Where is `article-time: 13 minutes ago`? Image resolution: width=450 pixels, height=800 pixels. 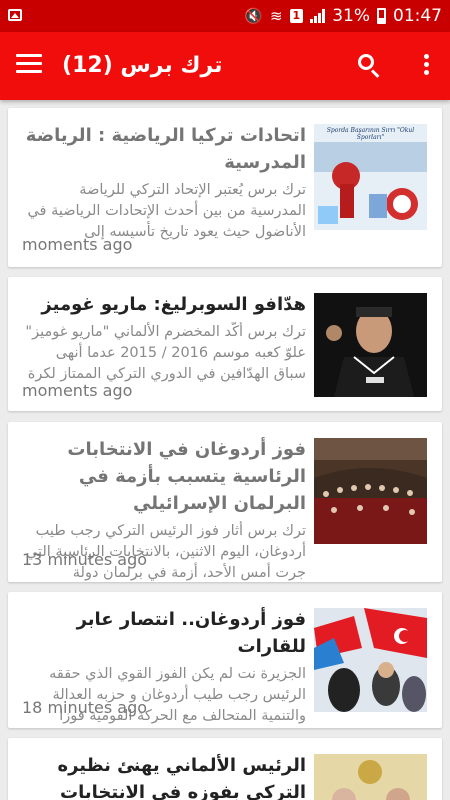 article-time: 13 minutes ago is located at coordinates (85, 559).